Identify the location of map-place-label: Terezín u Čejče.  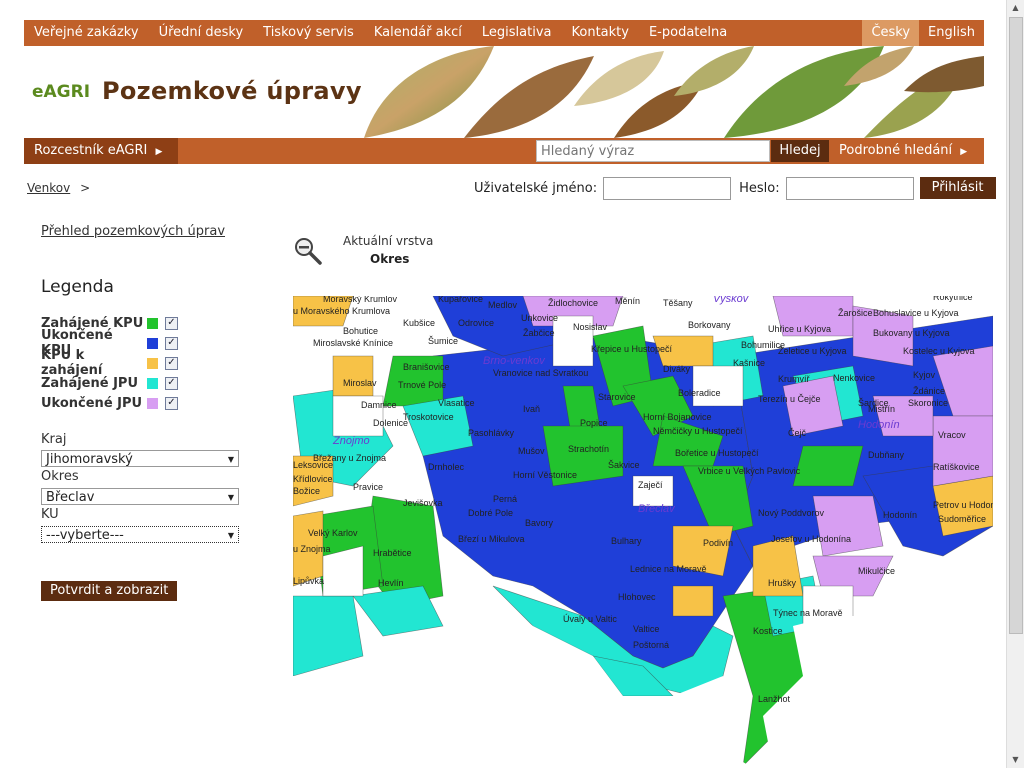
(789, 399).